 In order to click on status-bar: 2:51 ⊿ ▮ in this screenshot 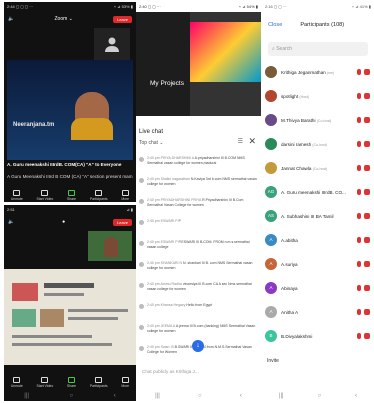, I will do `click(70, 210)`.